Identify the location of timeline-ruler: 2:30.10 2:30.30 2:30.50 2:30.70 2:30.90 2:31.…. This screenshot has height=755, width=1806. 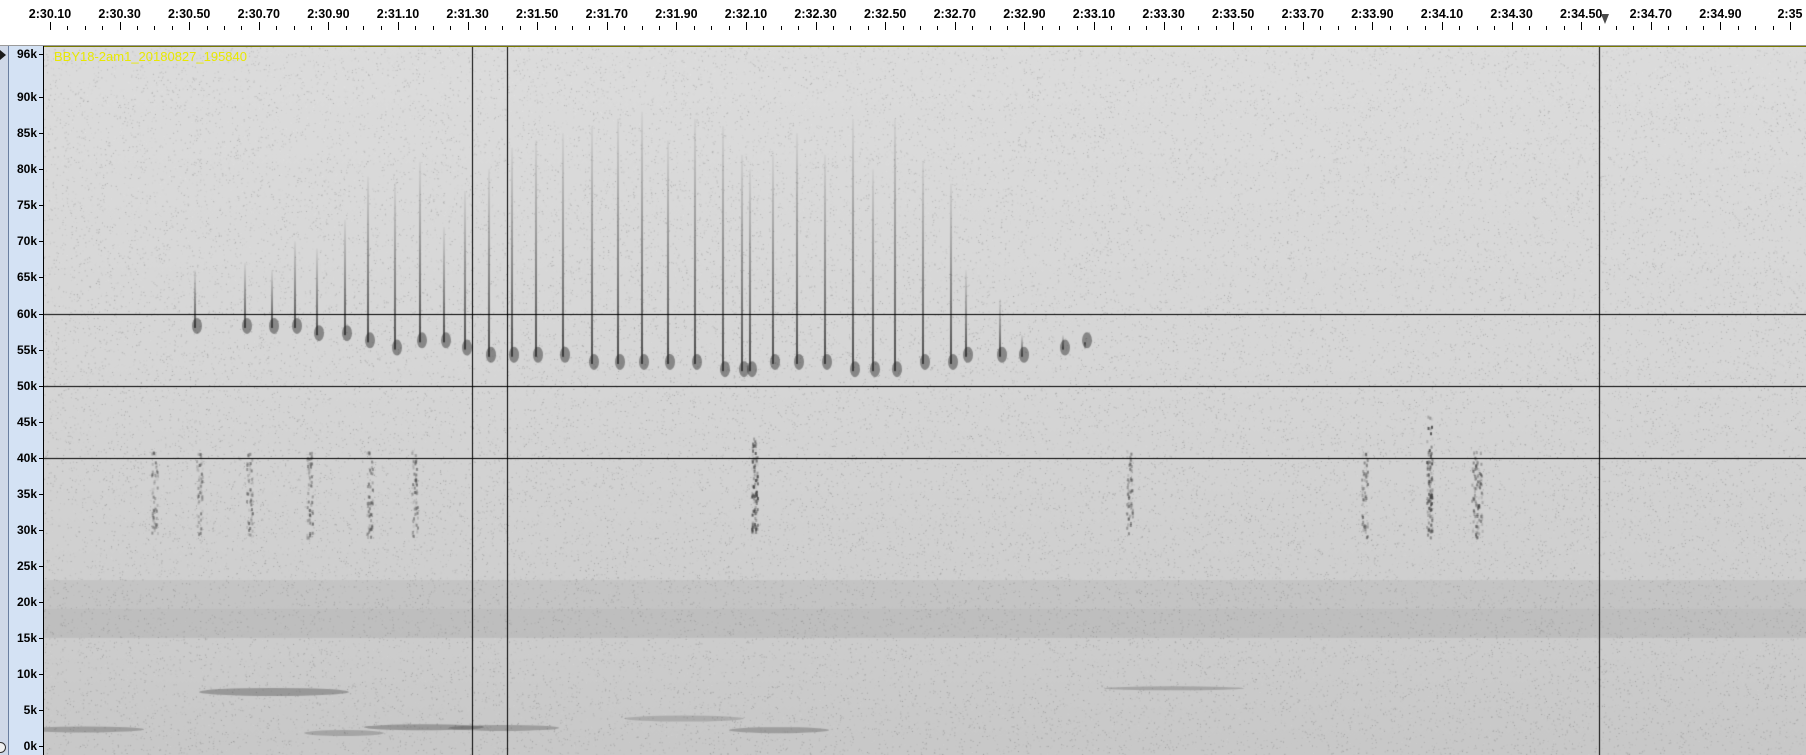
(903, 23).